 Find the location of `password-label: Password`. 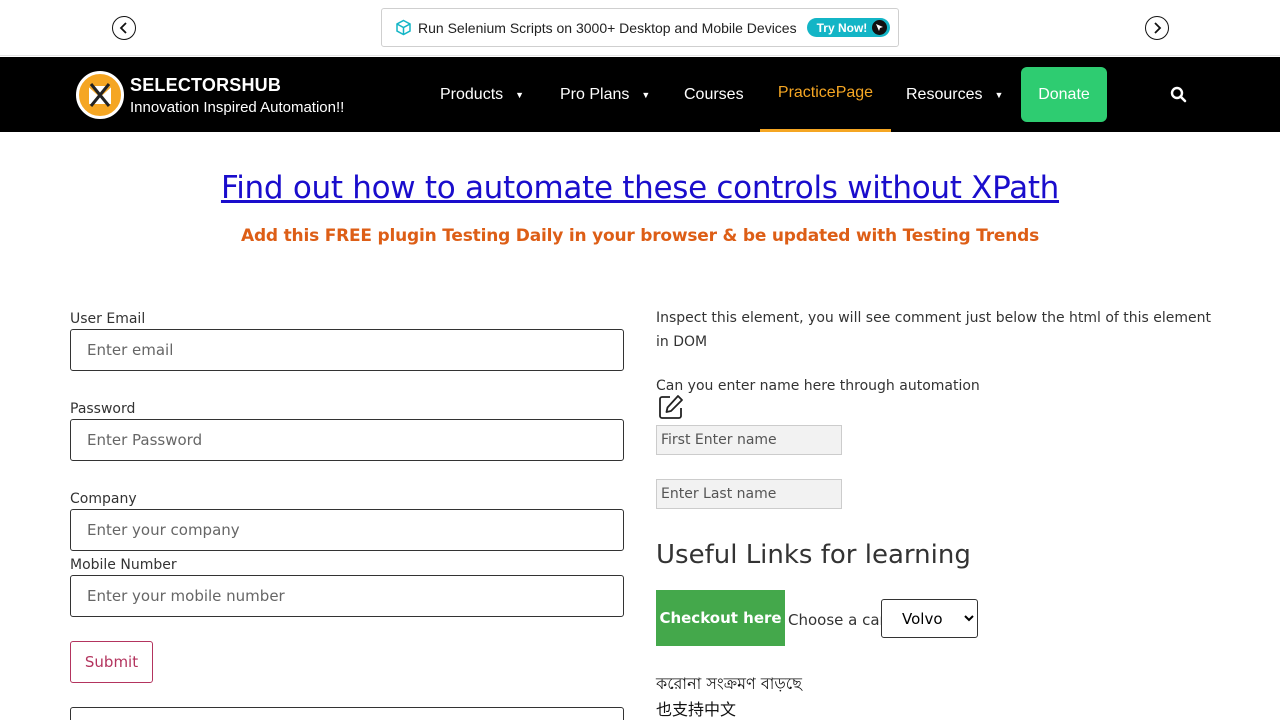

password-label: Password is located at coordinates (103, 409).